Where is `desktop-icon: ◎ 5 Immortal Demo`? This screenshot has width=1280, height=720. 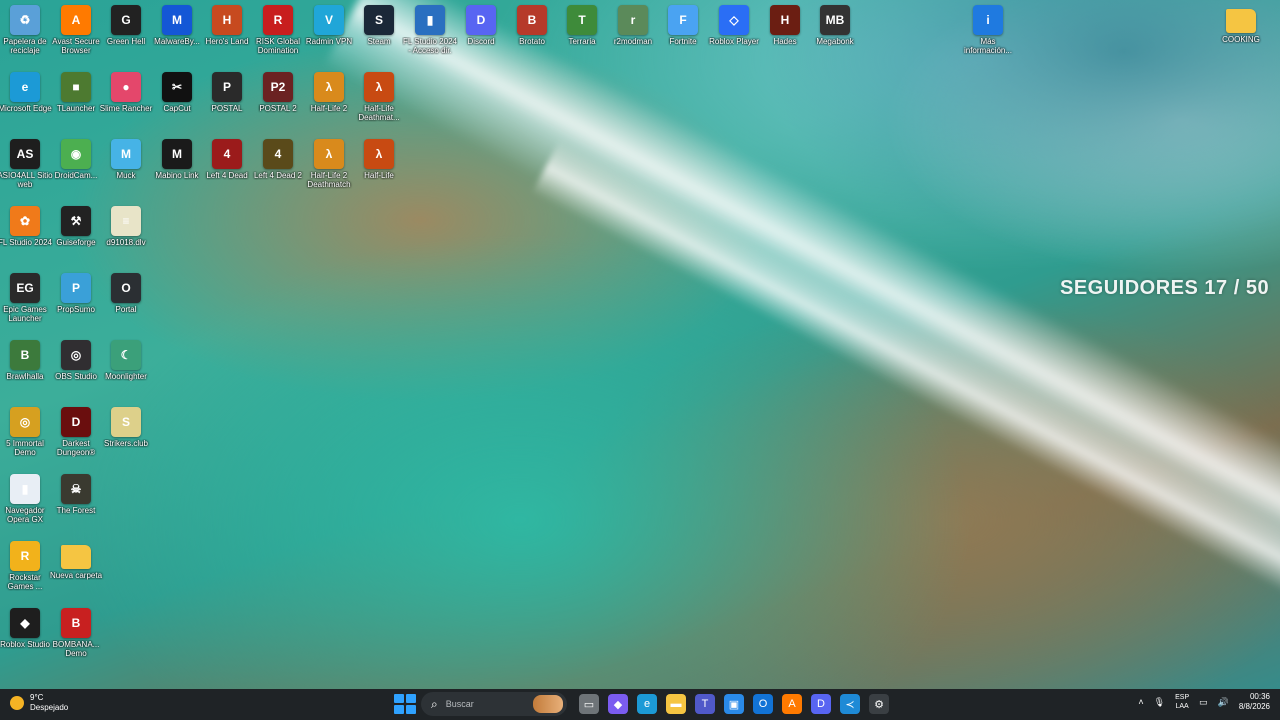 desktop-icon: ◎ 5 Immortal Demo is located at coordinates (25, 440).